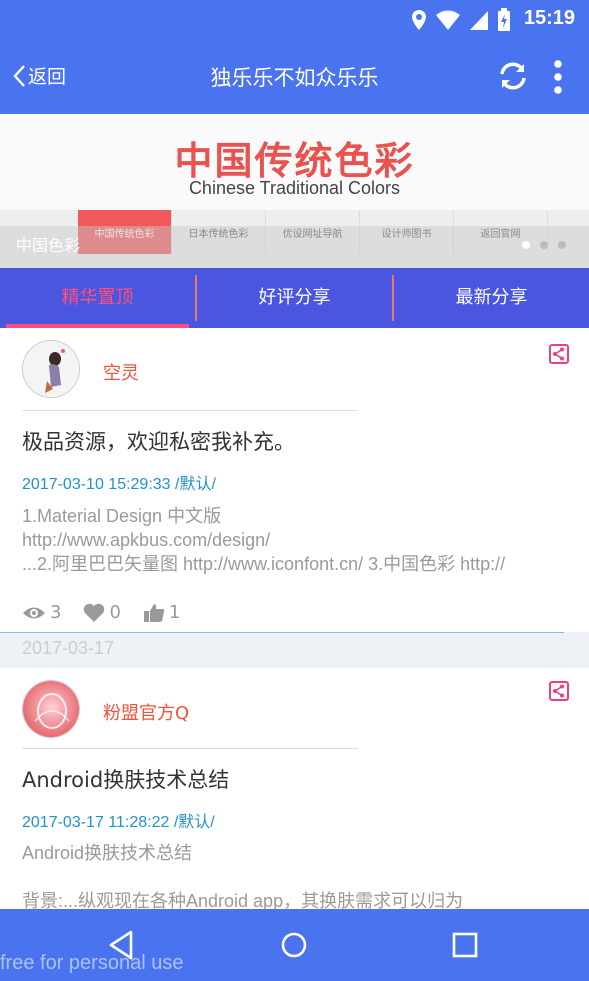 The height and width of the screenshot is (981, 589). I want to click on refresh-icon, so click(513, 76).